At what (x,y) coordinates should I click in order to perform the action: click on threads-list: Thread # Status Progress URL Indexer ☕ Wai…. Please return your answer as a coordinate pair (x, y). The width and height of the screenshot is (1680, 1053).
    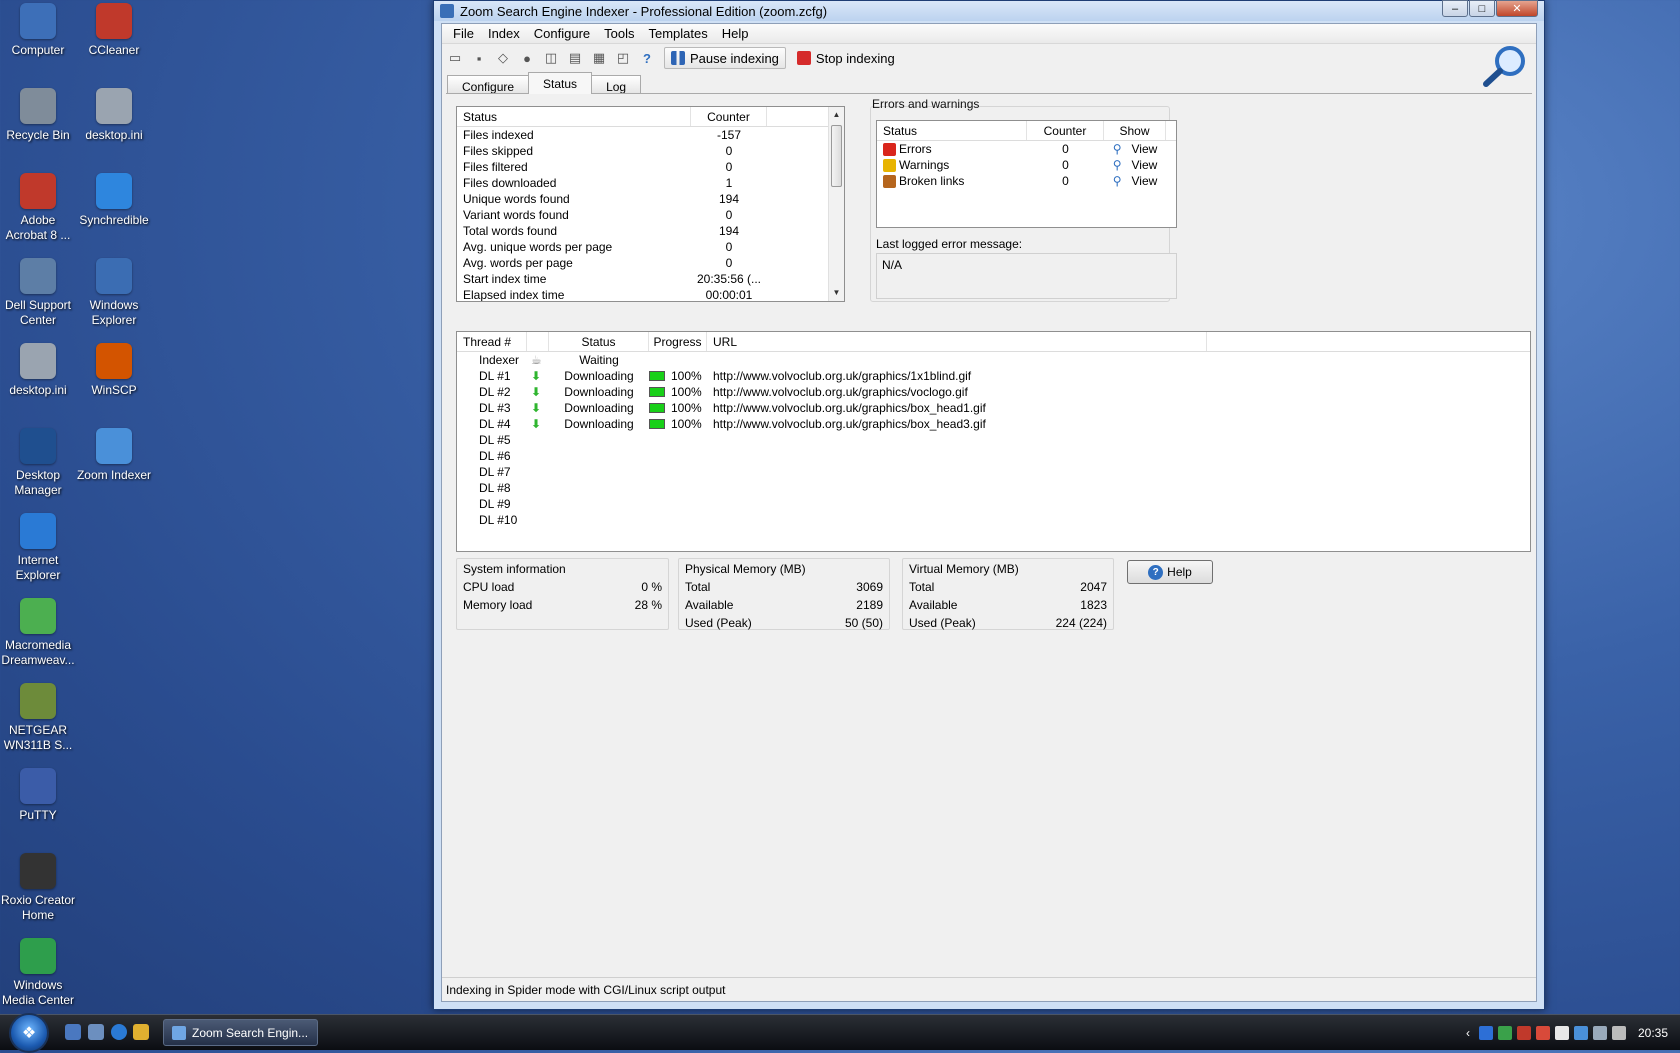
    Looking at the image, I should click on (993, 441).